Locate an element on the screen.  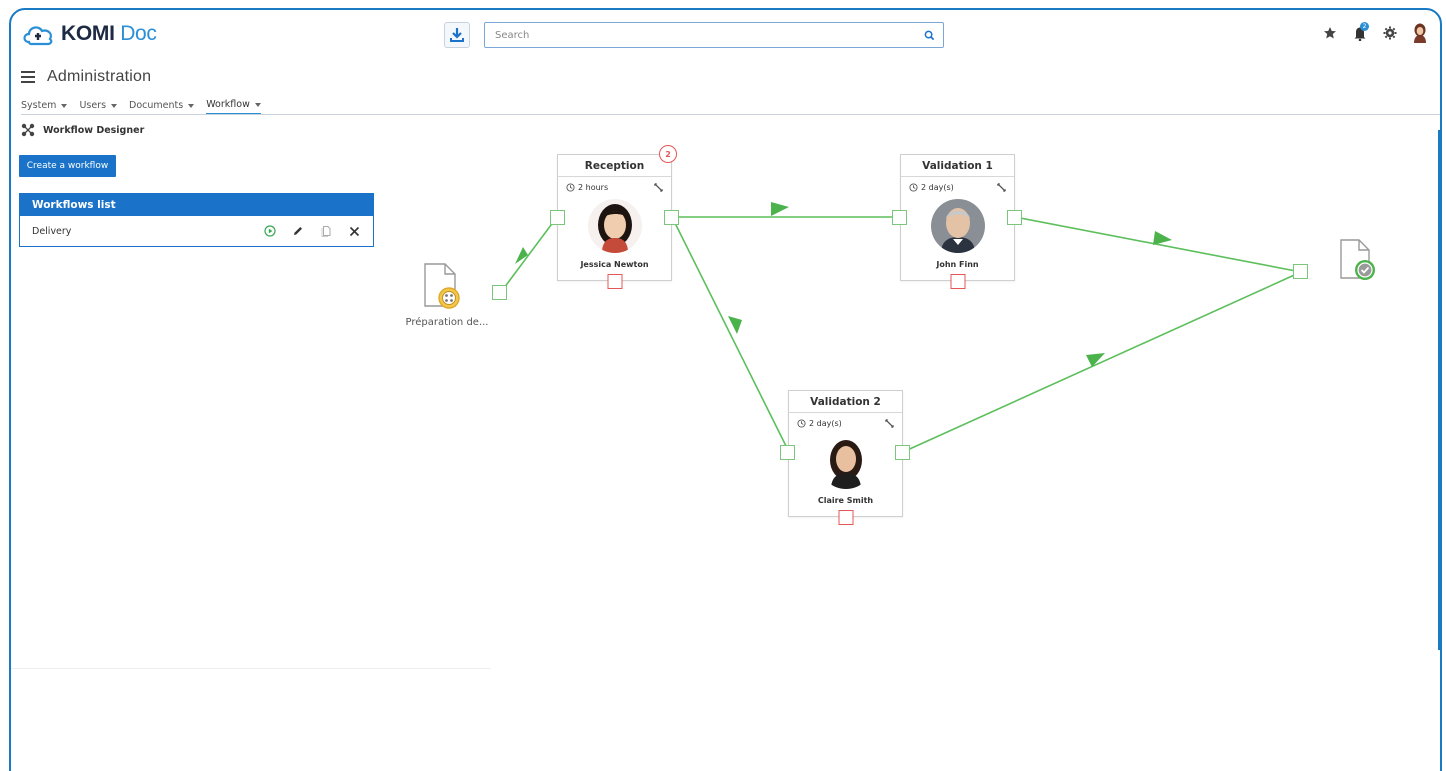
scrollbar is located at coordinates (1439, 390).